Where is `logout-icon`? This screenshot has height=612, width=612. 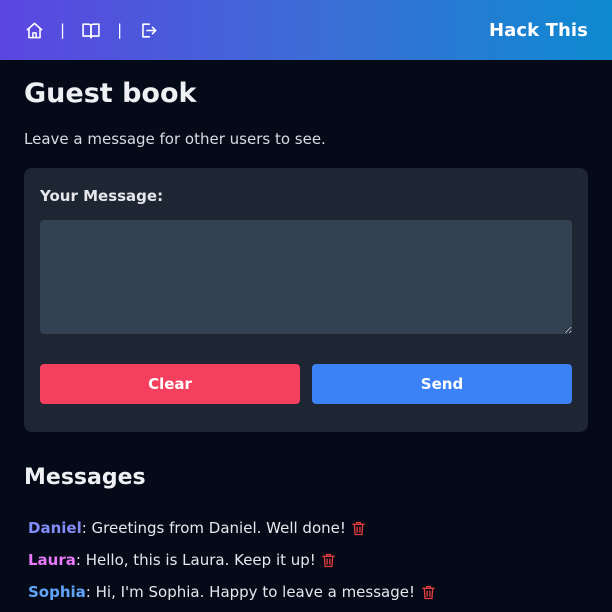
logout-icon is located at coordinates (148, 30).